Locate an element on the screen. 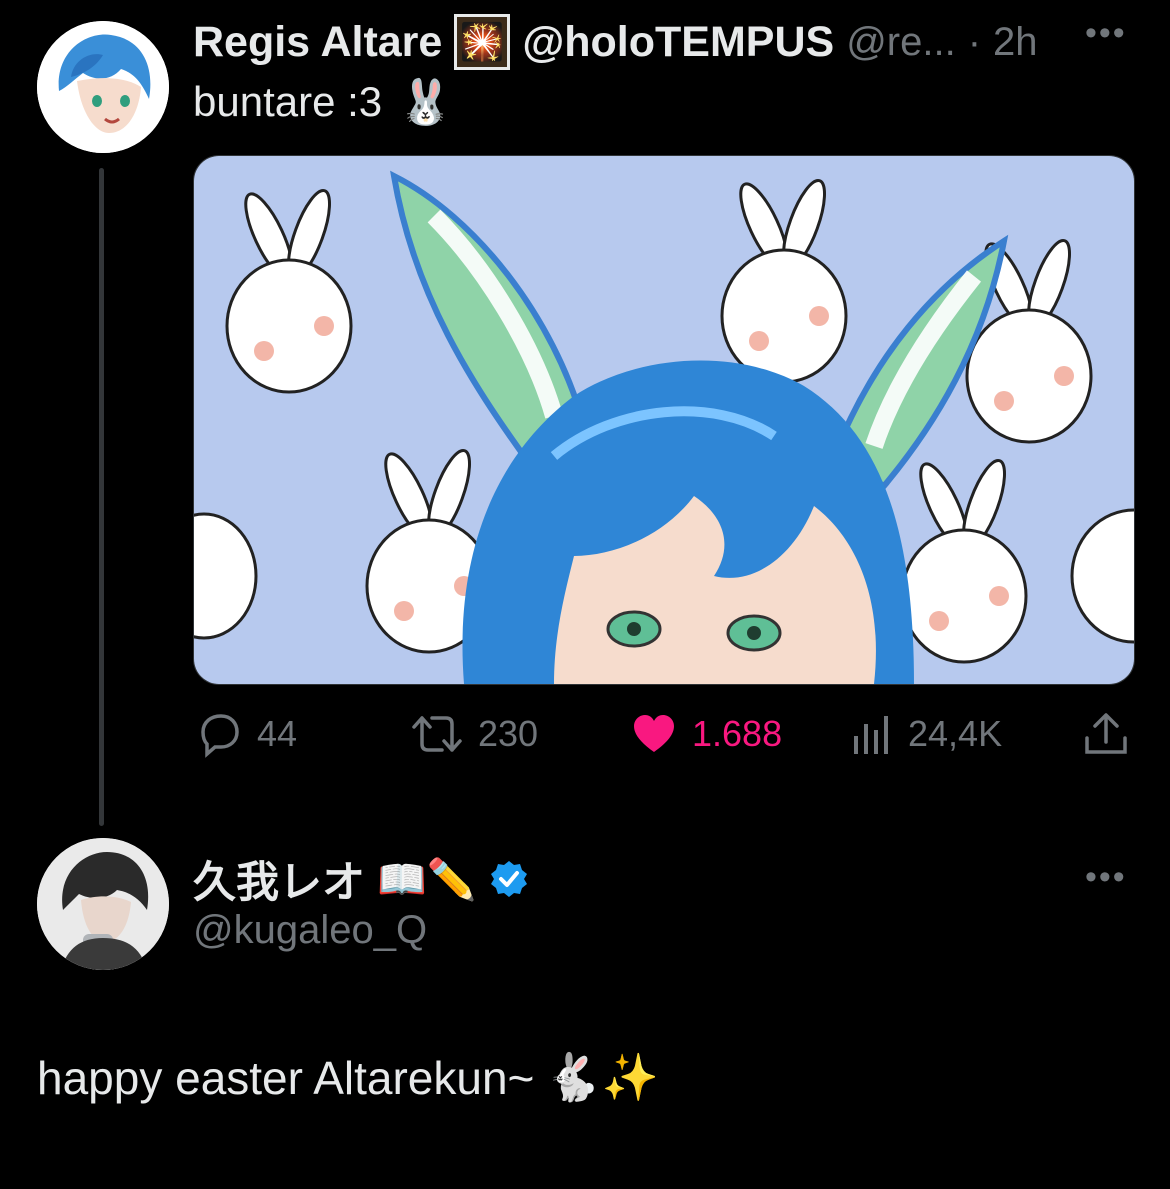 The height and width of the screenshot is (1189, 1170). tweet-body: buntare :3 🐰 is located at coordinates (323, 102).